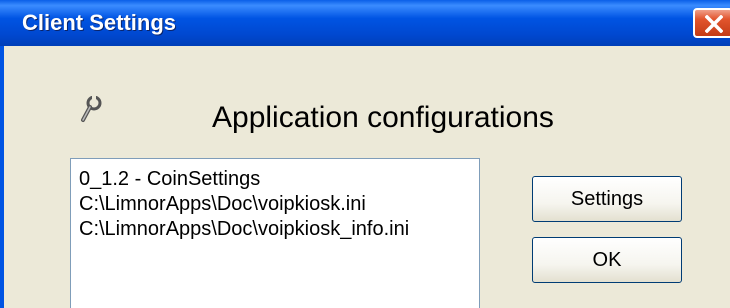 The width and height of the screenshot is (730, 308). I want to click on wrench-icon, so click(91, 109).